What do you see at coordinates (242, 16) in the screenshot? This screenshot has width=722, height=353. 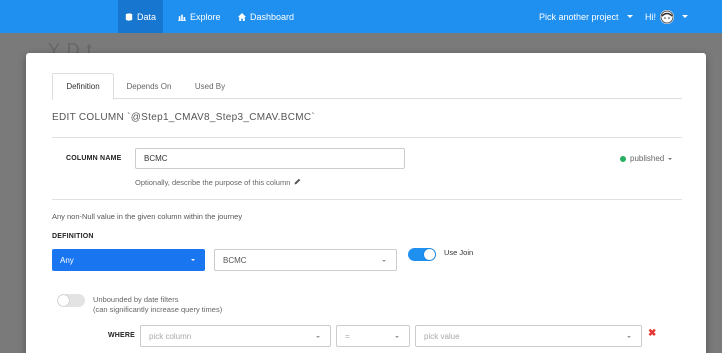 I see `home-icon` at bounding box center [242, 16].